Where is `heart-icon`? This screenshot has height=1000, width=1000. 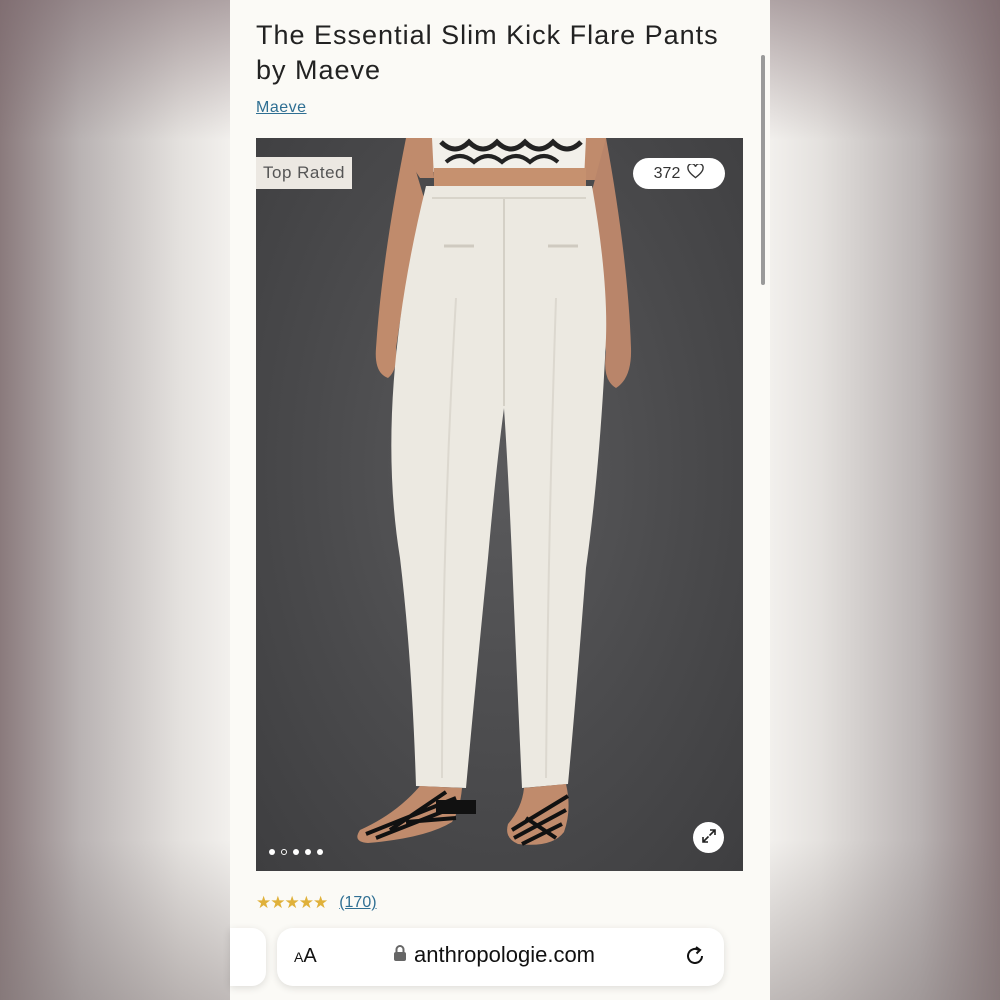 heart-icon is located at coordinates (696, 173).